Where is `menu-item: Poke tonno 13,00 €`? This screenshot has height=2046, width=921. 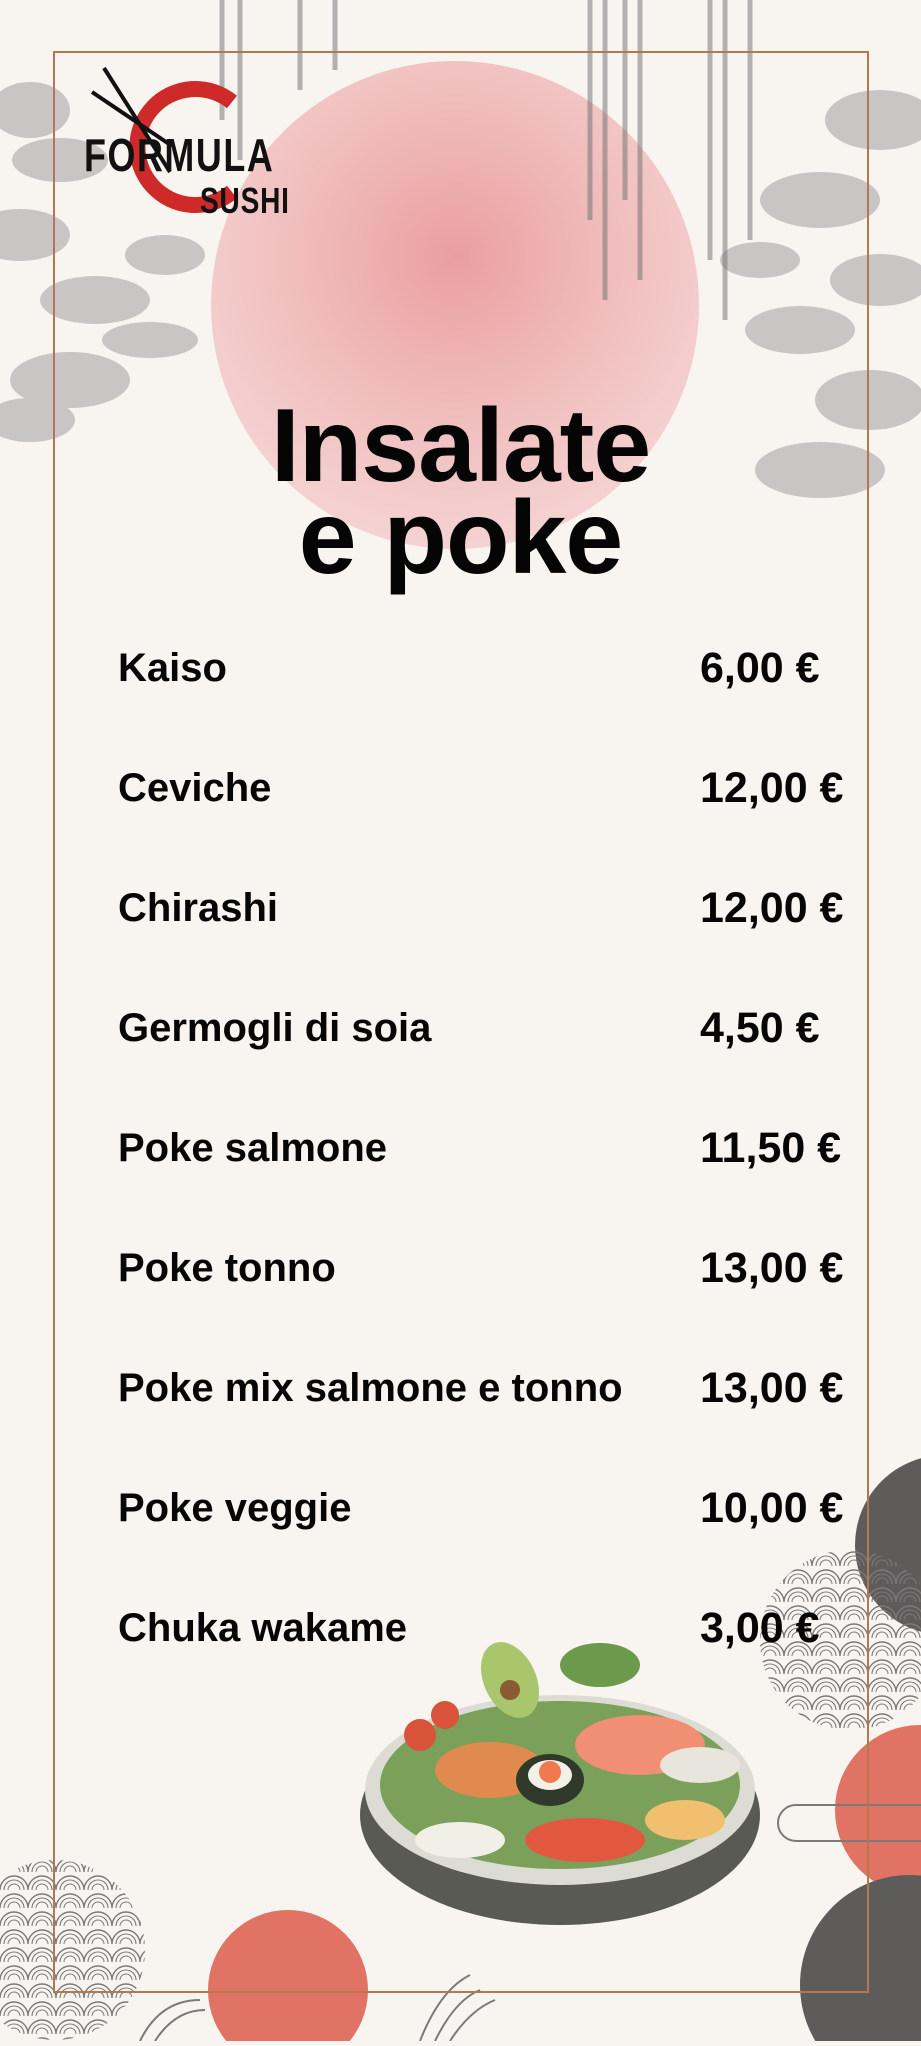 menu-item: Poke tonno 13,00 € is located at coordinates (498, 1300).